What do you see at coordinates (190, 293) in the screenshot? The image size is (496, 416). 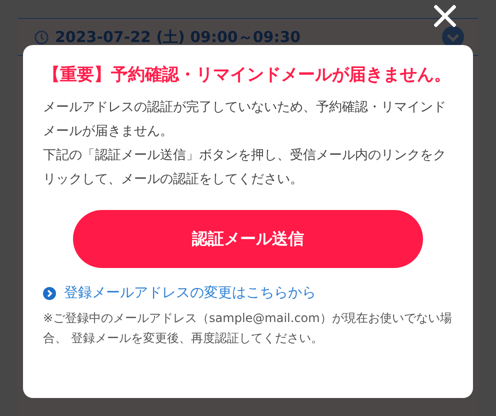 I see `change-email-link: 登録メールアドレスの変更はこちらから` at bounding box center [190, 293].